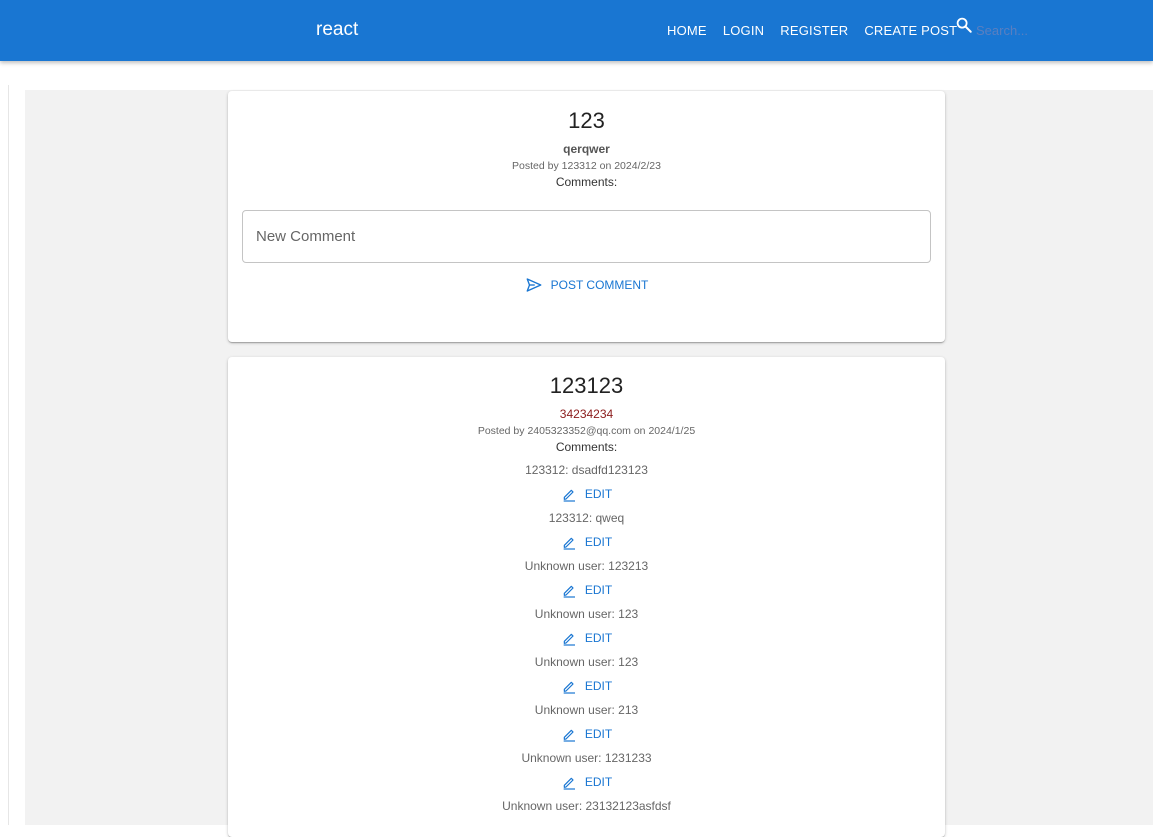  I want to click on comment-item: Unknown user: 23132123asfdsf, so click(586, 806).